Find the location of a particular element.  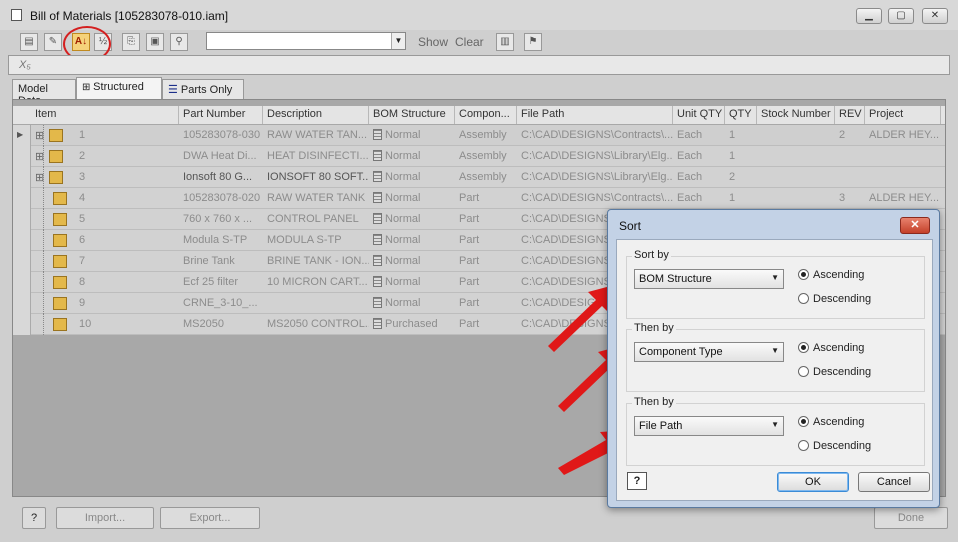

minimize-button: ▁ is located at coordinates (869, 16).